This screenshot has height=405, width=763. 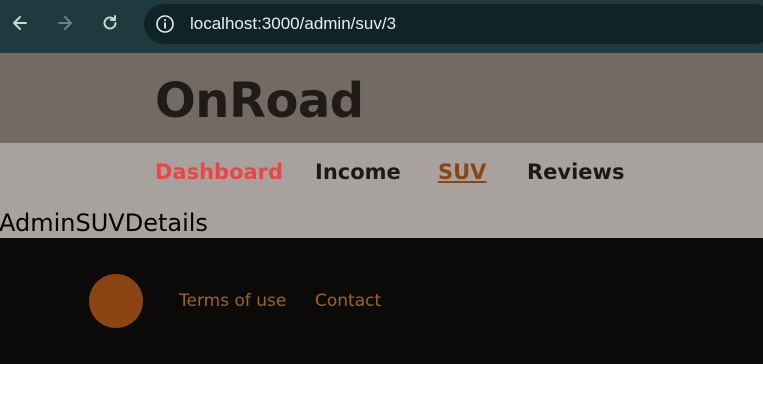 I want to click on footer-link-contact: Contact, so click(x=348, y=301).